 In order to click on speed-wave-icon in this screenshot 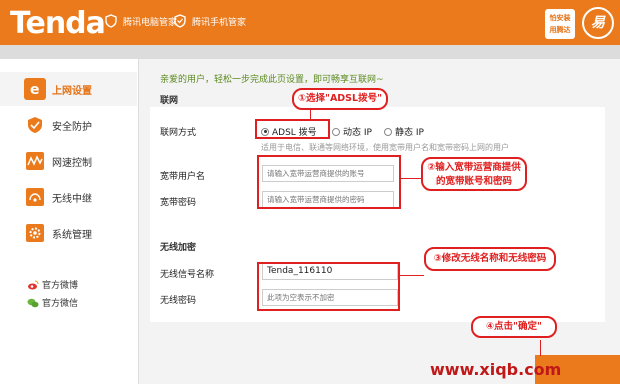, I will do `click(35, 161)`.